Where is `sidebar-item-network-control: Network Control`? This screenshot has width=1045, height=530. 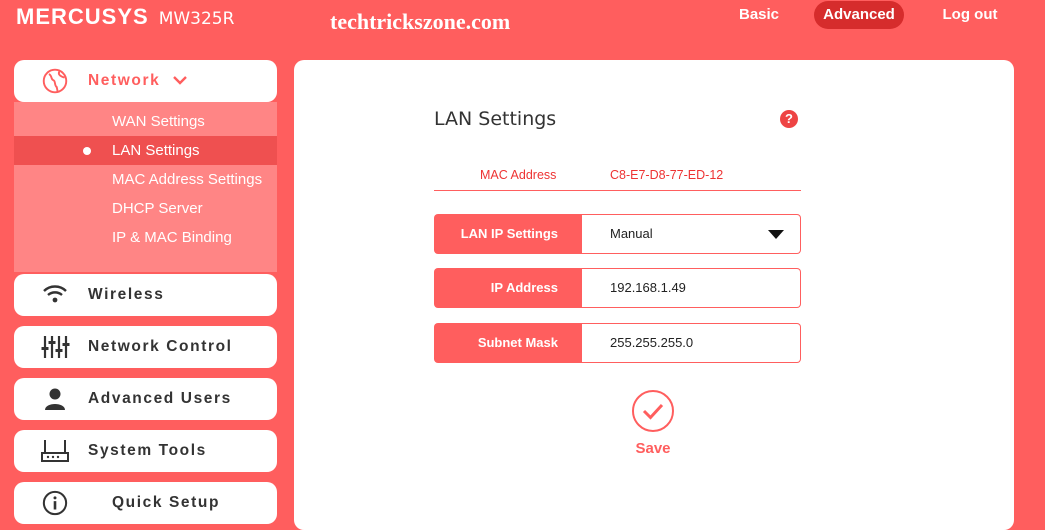 sidebar-item-network-control: Network Control is located at coordinates (145, 347).